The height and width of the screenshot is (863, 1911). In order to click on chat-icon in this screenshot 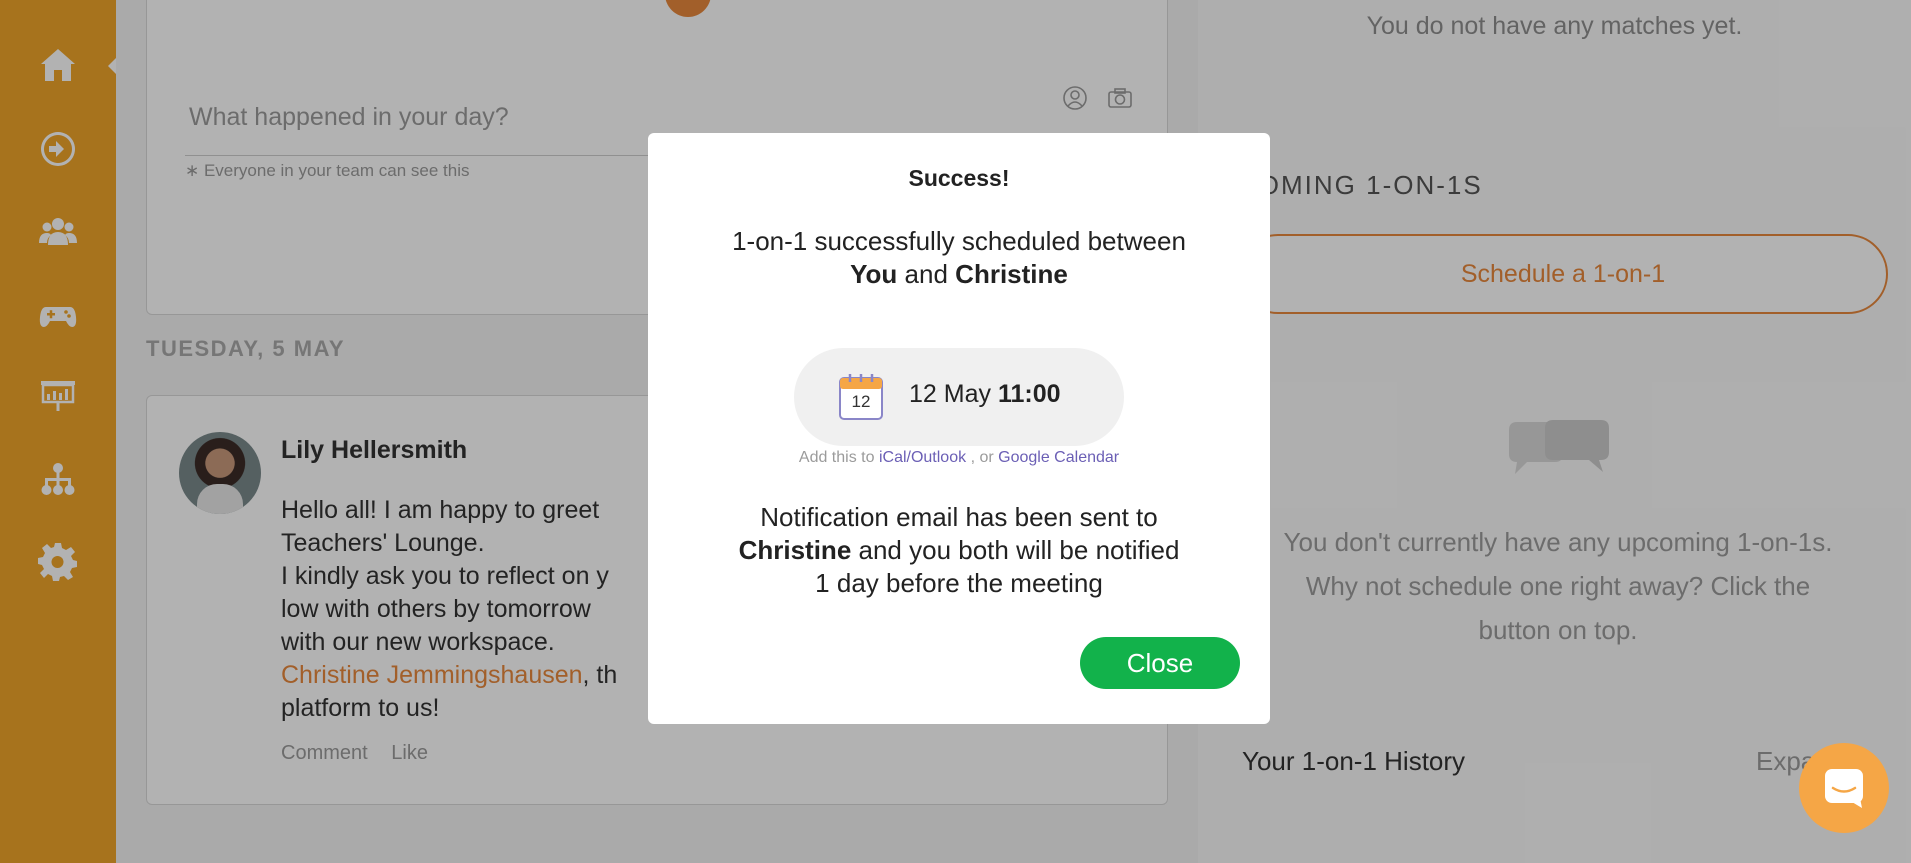, I will do `click(1844, 788)`.